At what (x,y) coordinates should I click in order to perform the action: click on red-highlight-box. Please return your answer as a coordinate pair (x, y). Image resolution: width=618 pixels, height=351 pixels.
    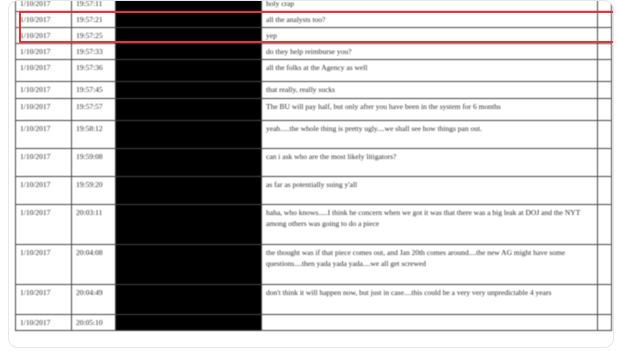
    Looking at the image, I should click on (316, 27).